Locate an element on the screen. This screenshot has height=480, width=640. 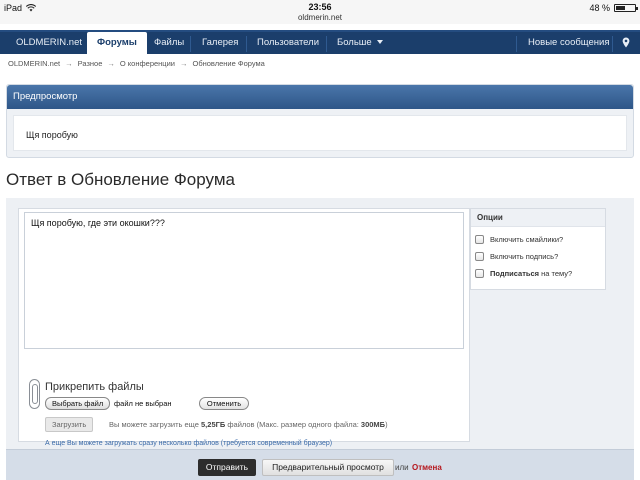
choose-file-button: Выбрать файл is located at coordinates (78, 403).